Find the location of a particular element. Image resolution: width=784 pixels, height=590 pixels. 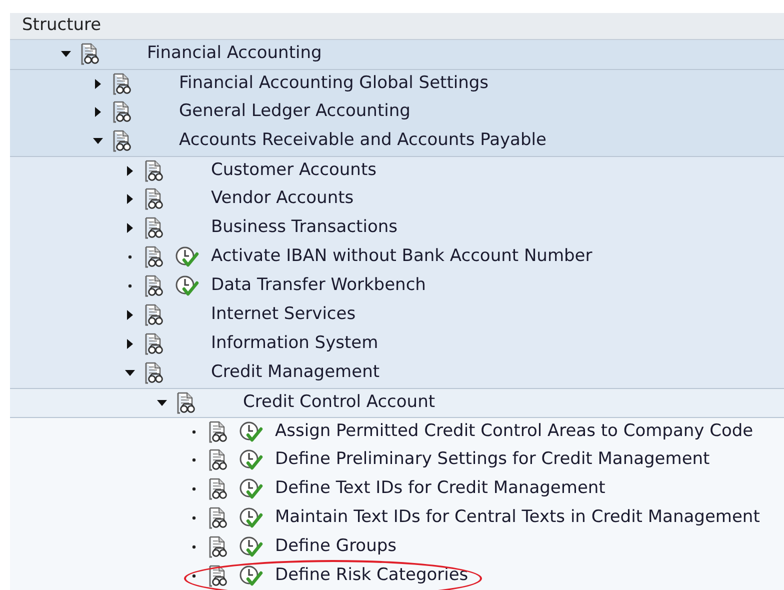

tree-node-label: Credit Management is located at coordinates (295, 373).